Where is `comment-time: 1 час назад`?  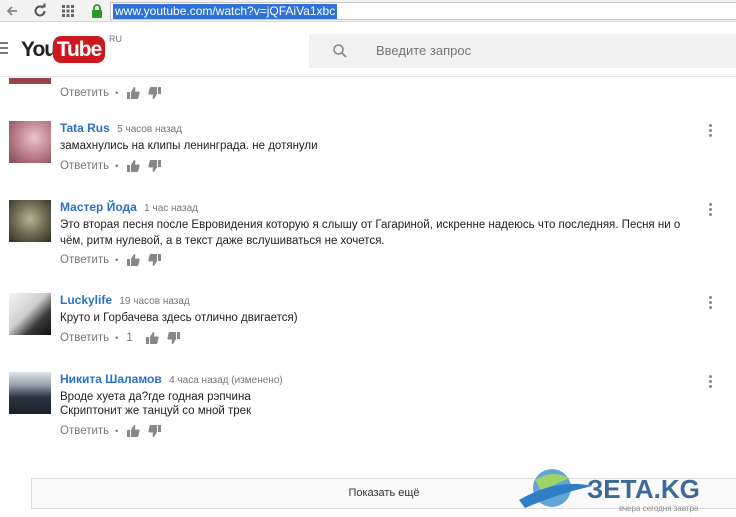
comment-time: 1 час назад is located at coordinates (171, 208).